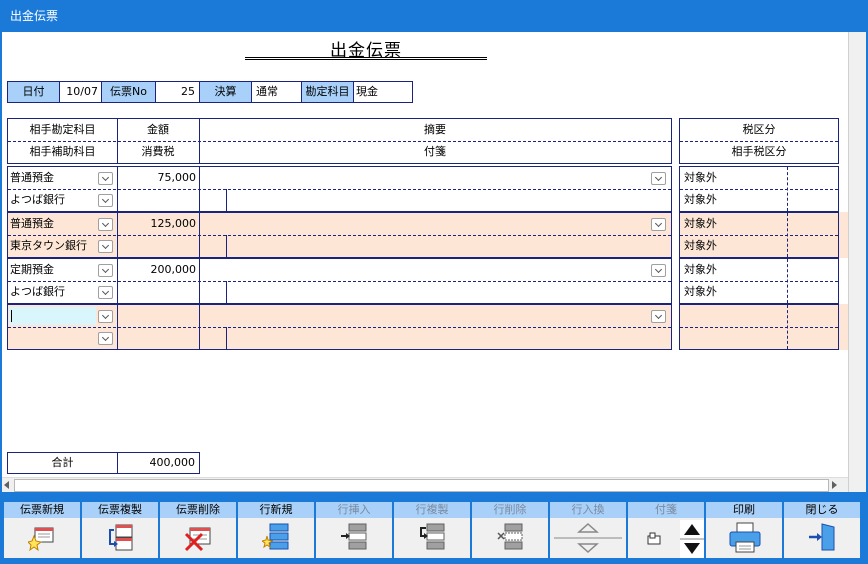  I want to click on scrollbar-track, so click(421, 485).